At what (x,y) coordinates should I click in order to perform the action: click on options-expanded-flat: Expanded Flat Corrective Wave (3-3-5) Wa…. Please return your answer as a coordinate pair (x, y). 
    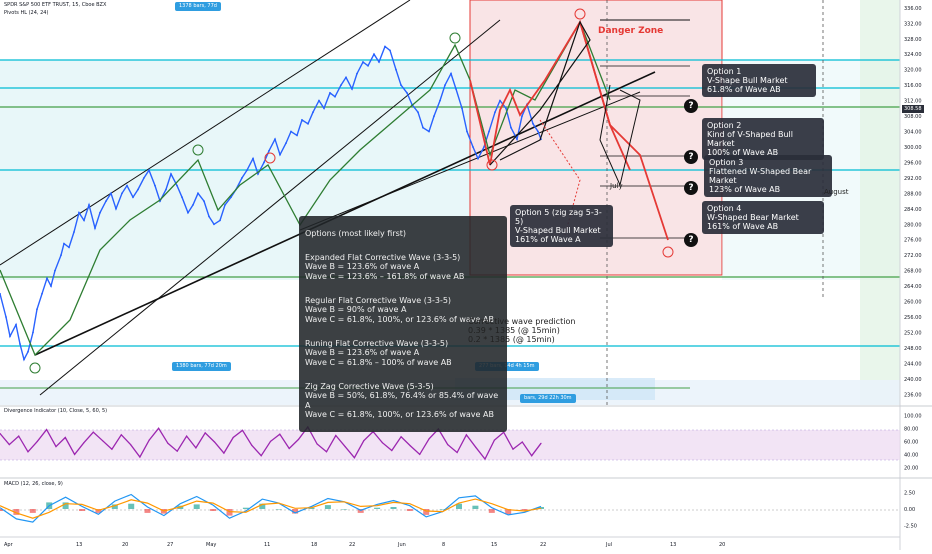
    Looking at the image, I should click on (385, 266).